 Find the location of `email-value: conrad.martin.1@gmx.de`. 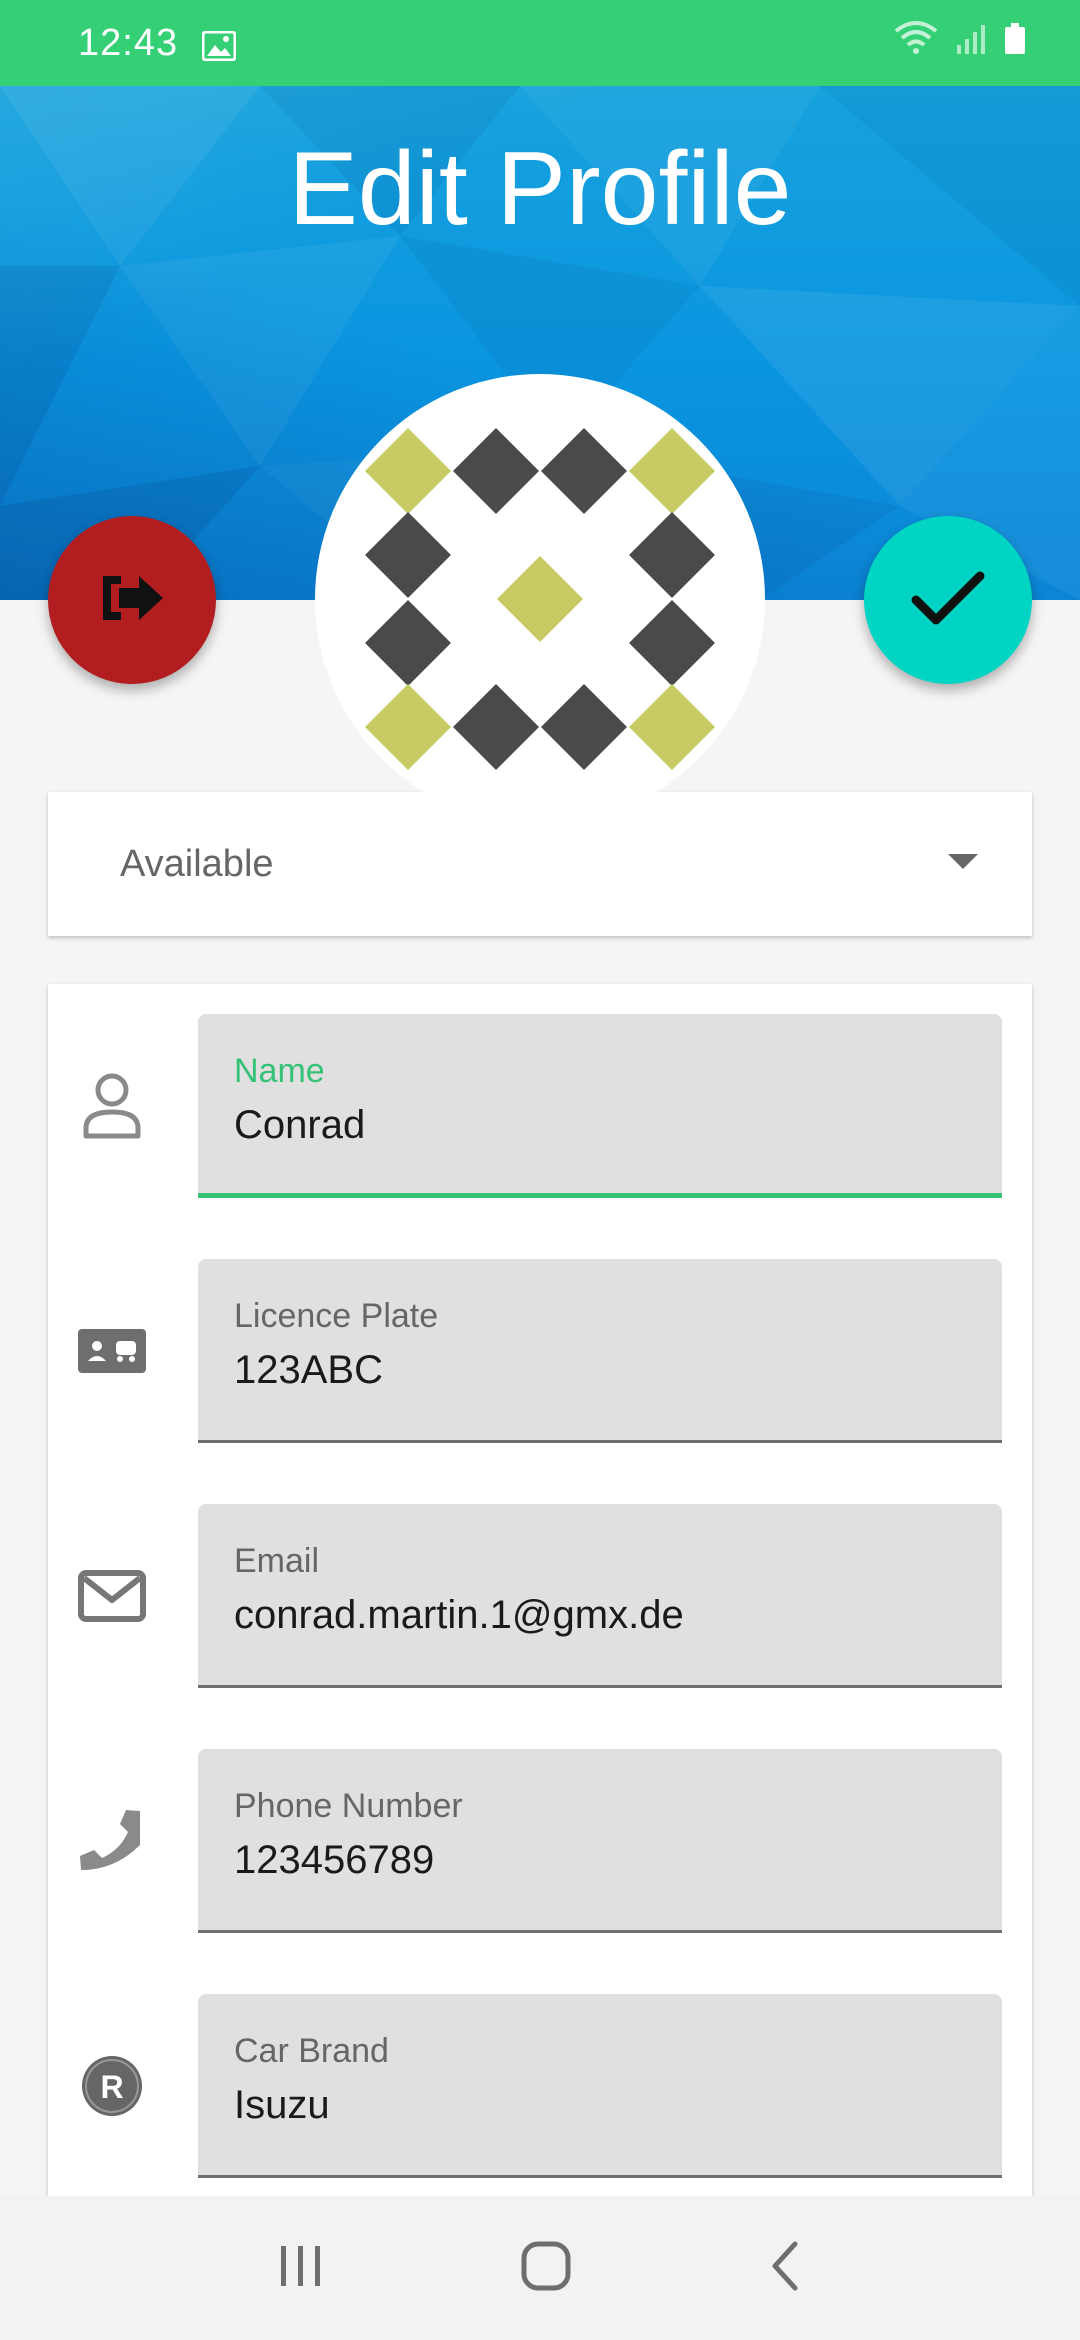

email-value: conrad.martin.1@gmx.de is located at coordinates (459, 1615).